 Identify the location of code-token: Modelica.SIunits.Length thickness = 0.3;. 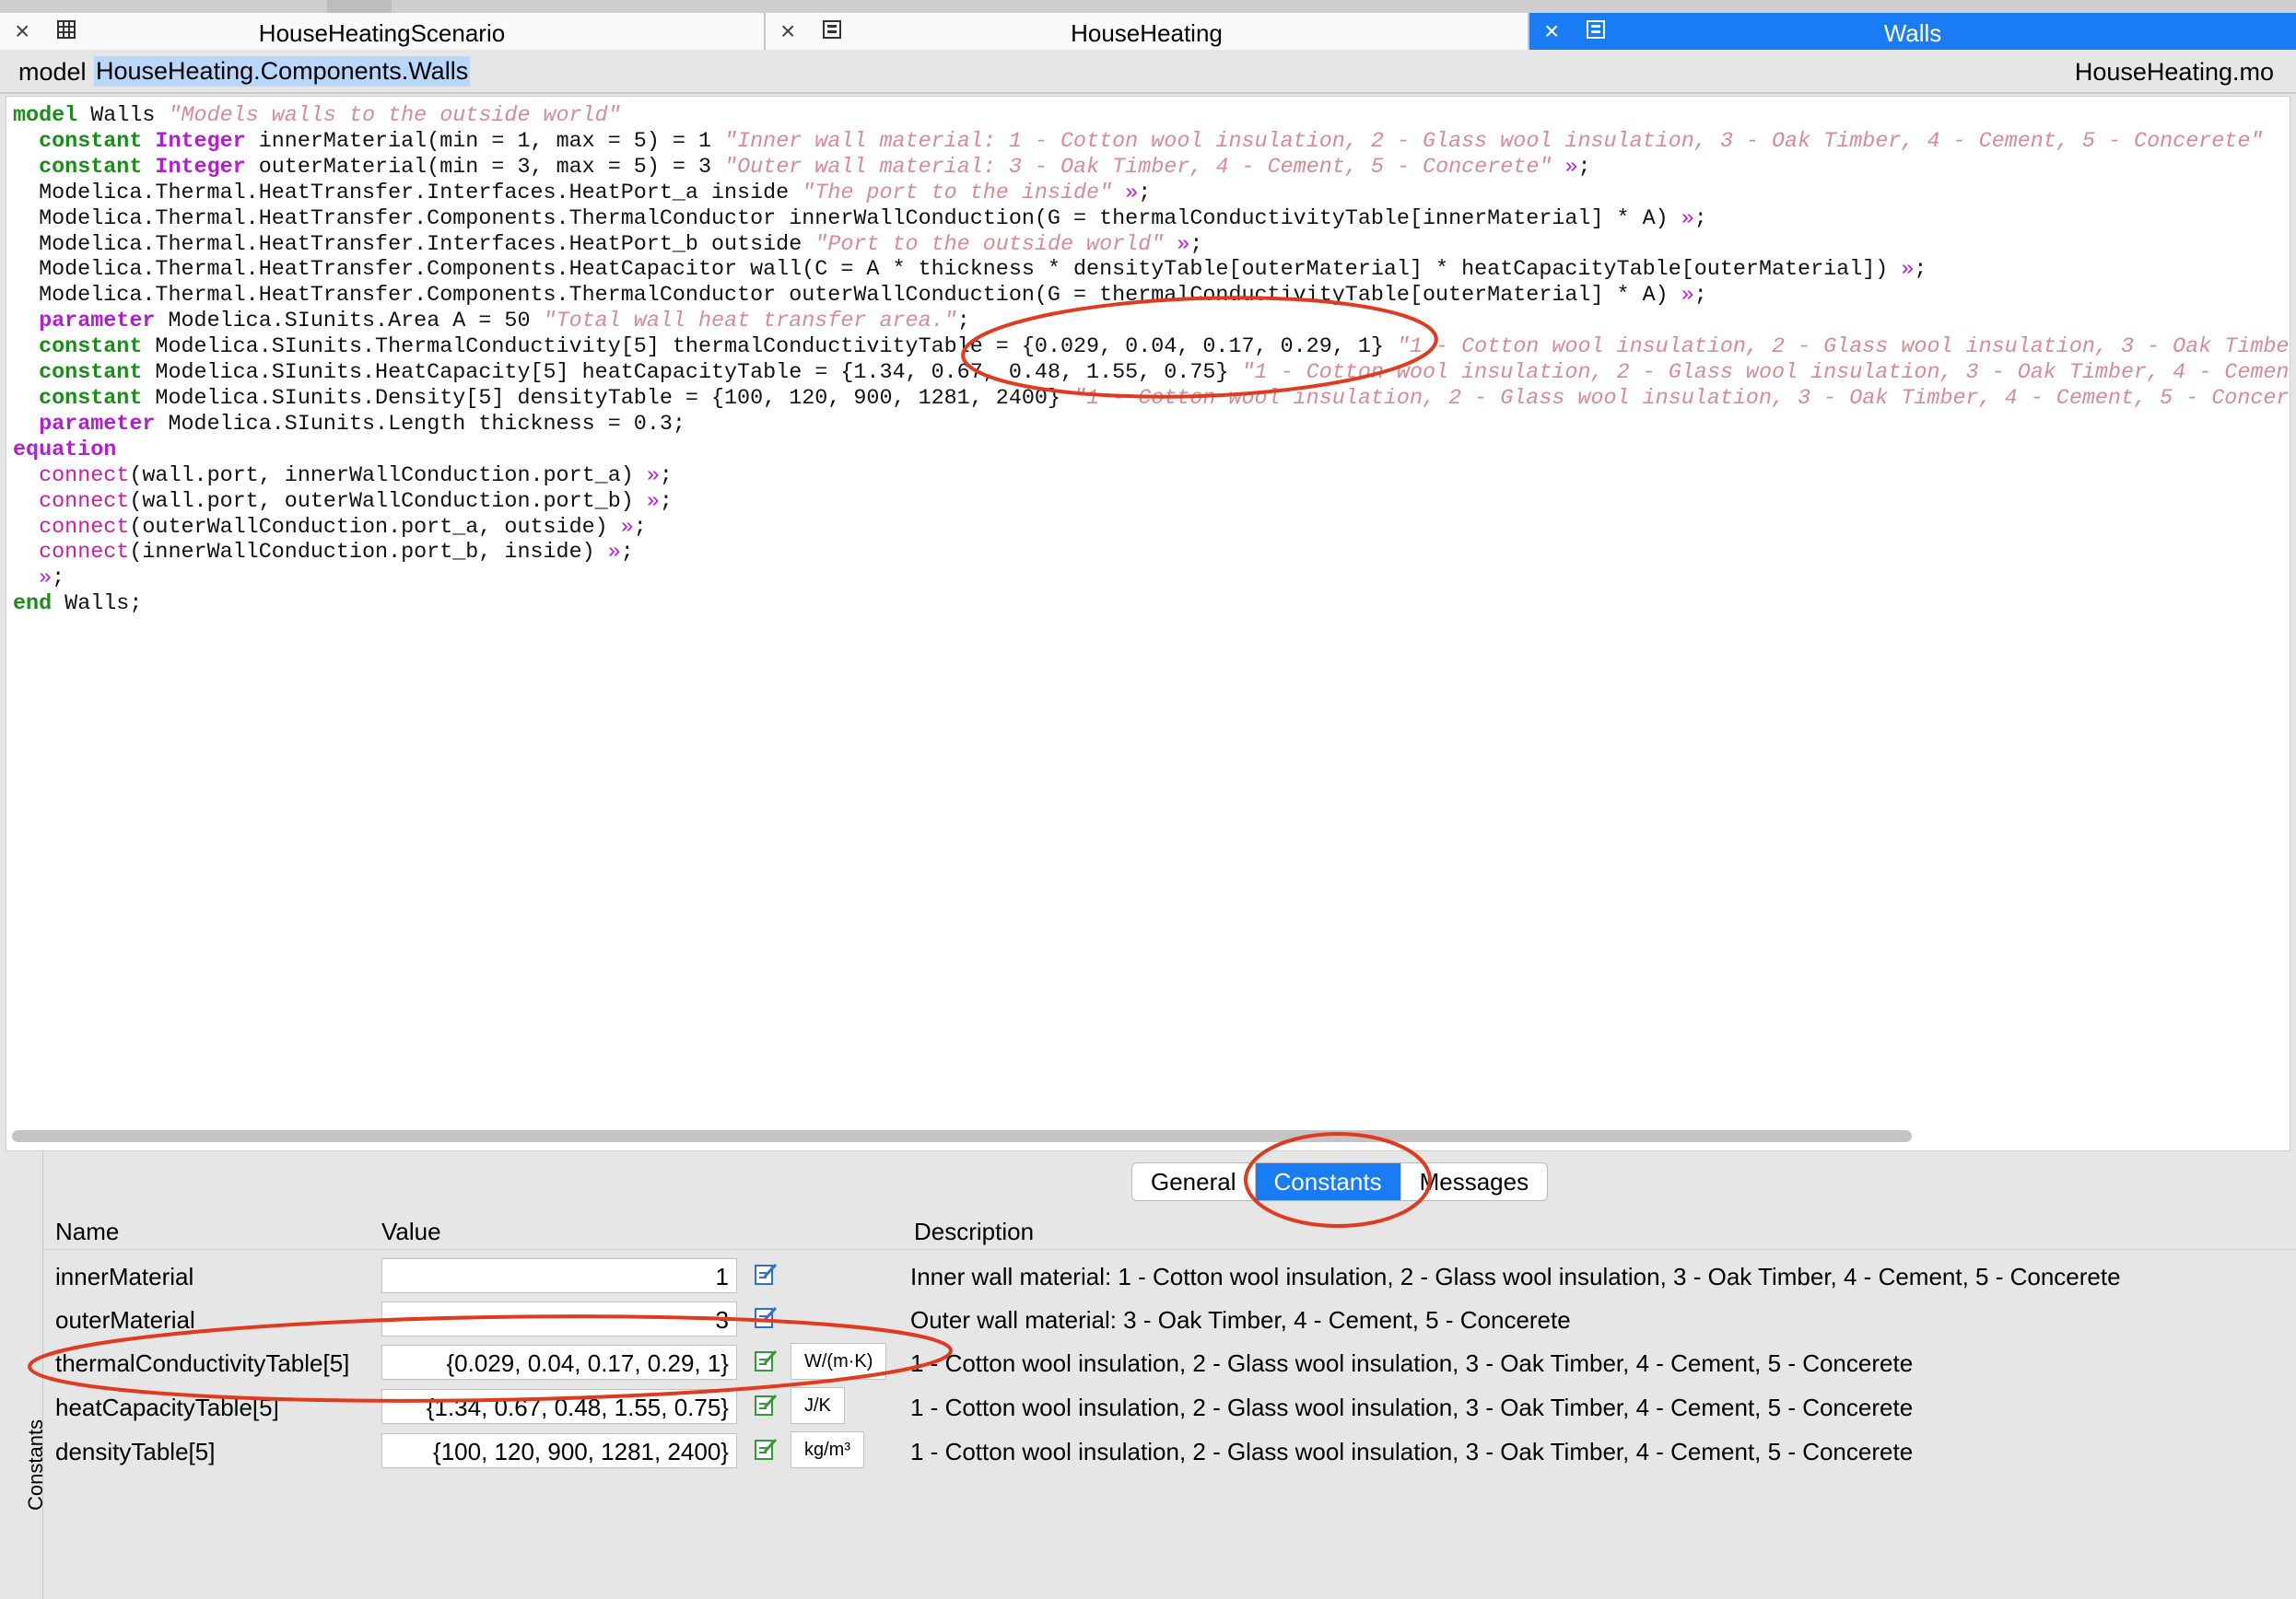
(420, 424).